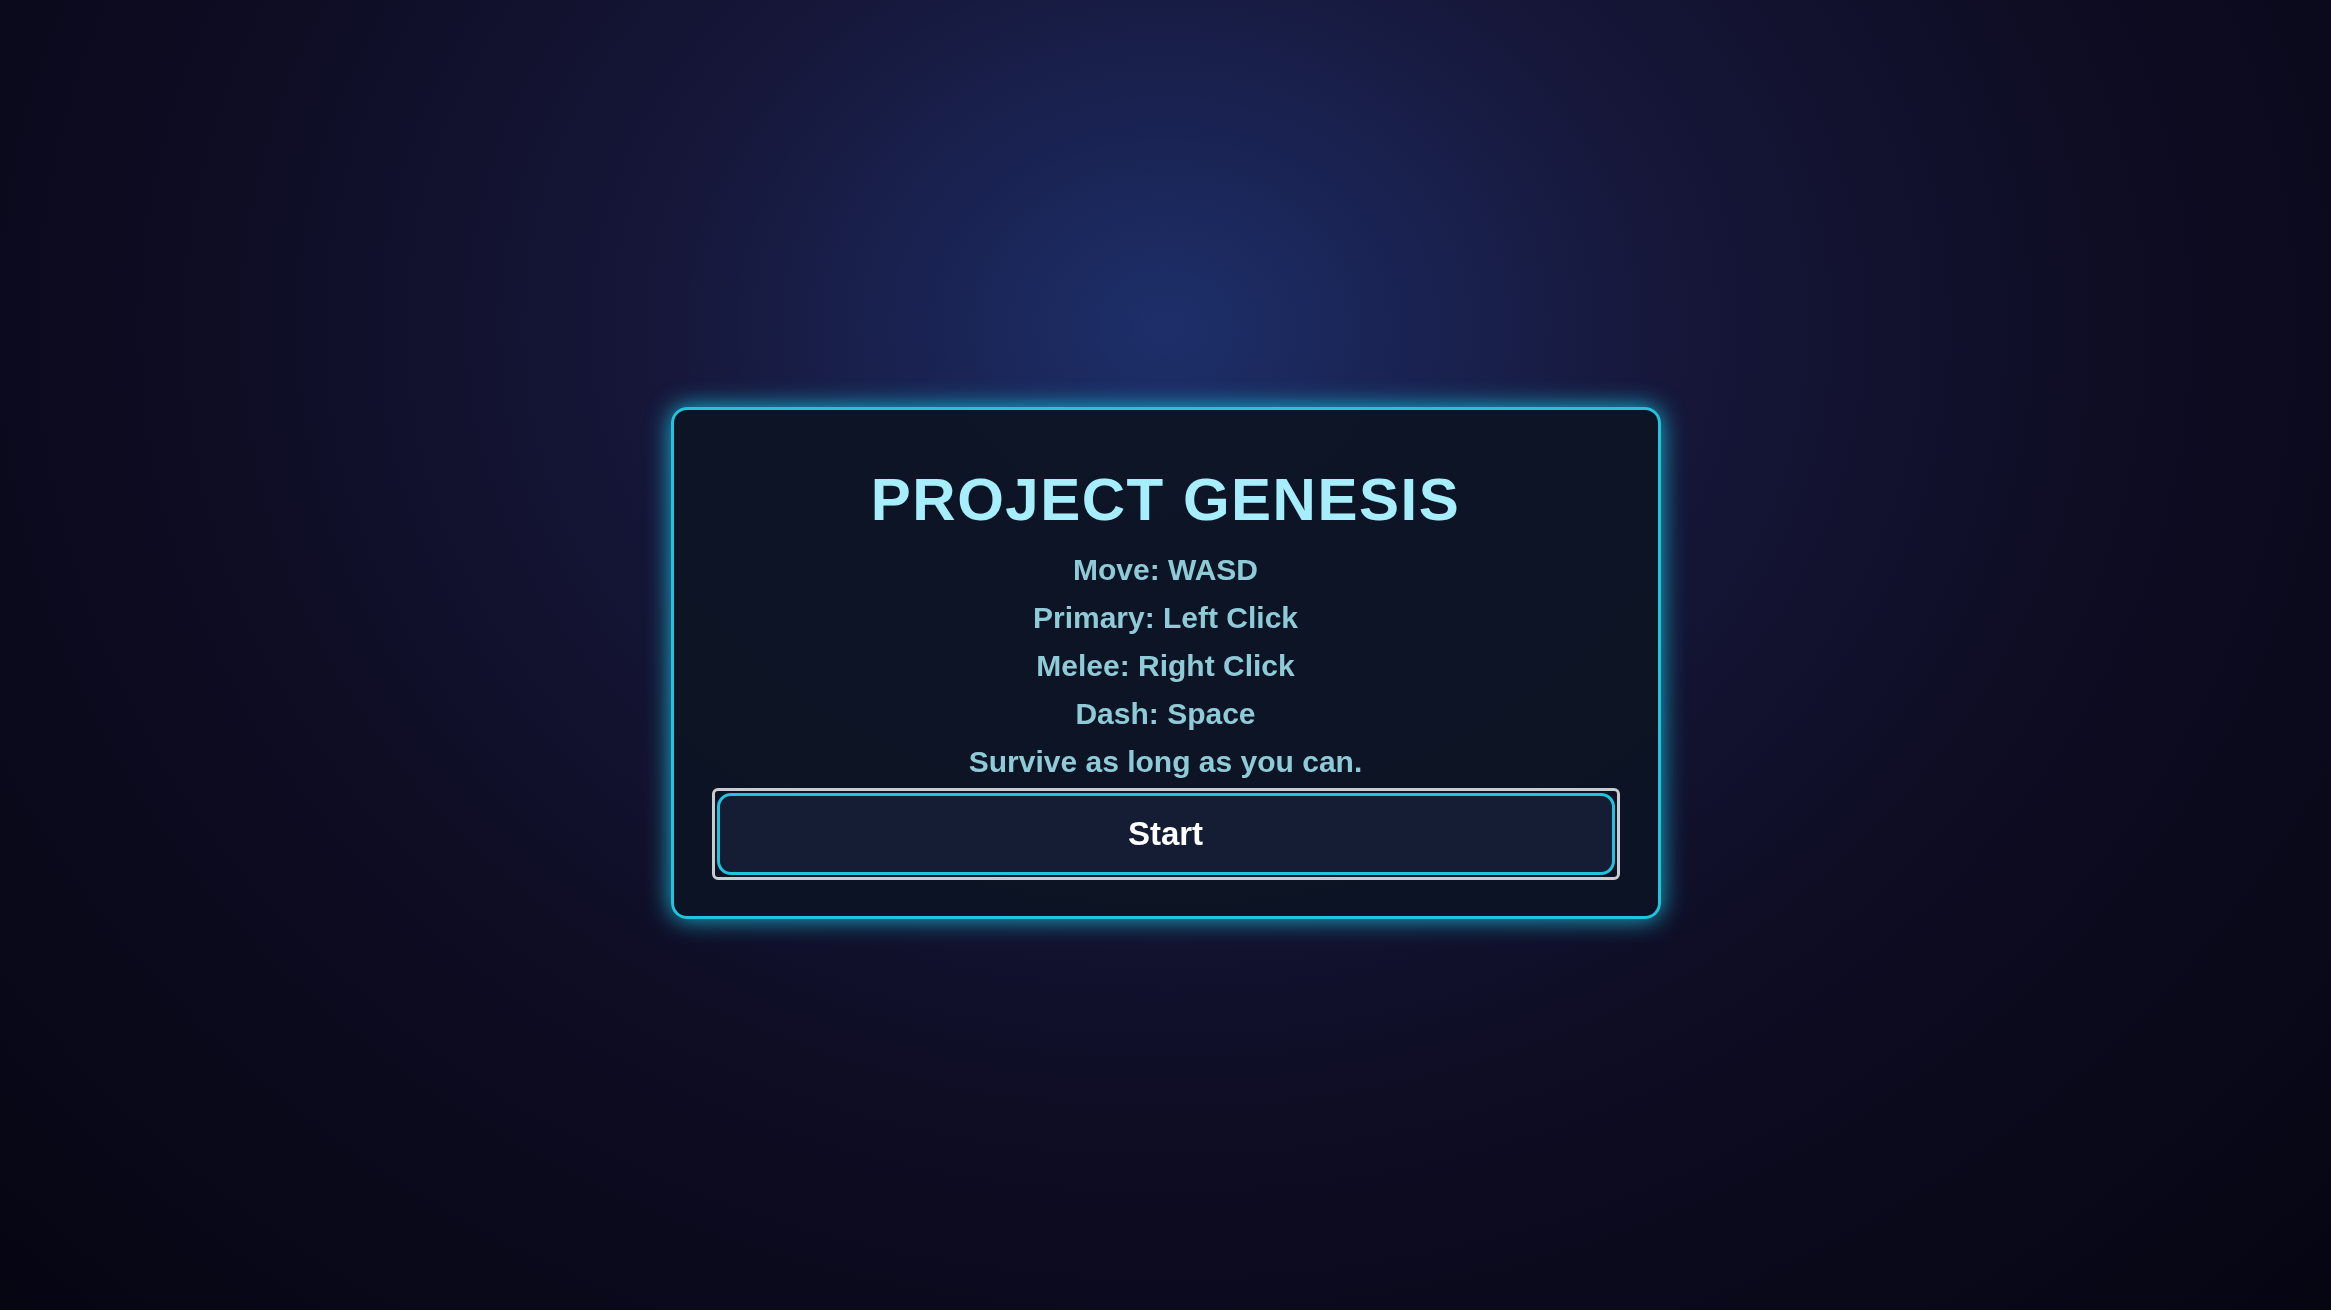 This screenshot has height=1310, width=2331. Describe the element at coordinates (1165, 762) in the screenshot. I see `instruction-text: Survive as long as you can.` at that location.